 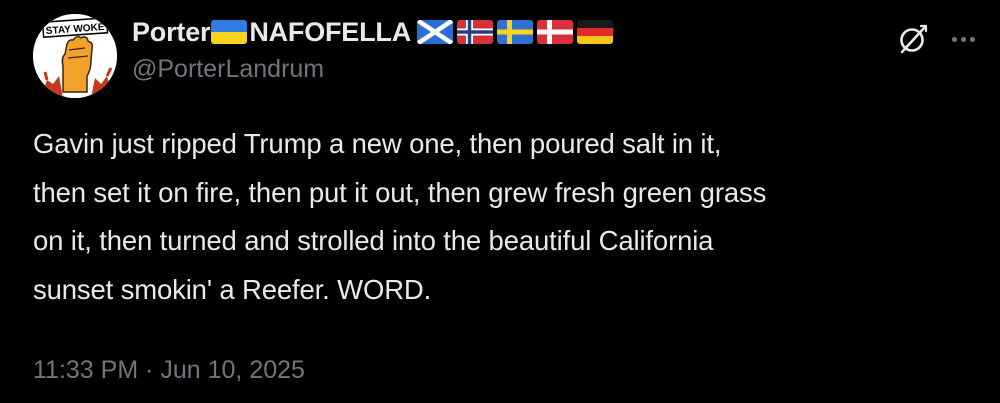 I want to click on grok-icon, so click(x=913, y=39).